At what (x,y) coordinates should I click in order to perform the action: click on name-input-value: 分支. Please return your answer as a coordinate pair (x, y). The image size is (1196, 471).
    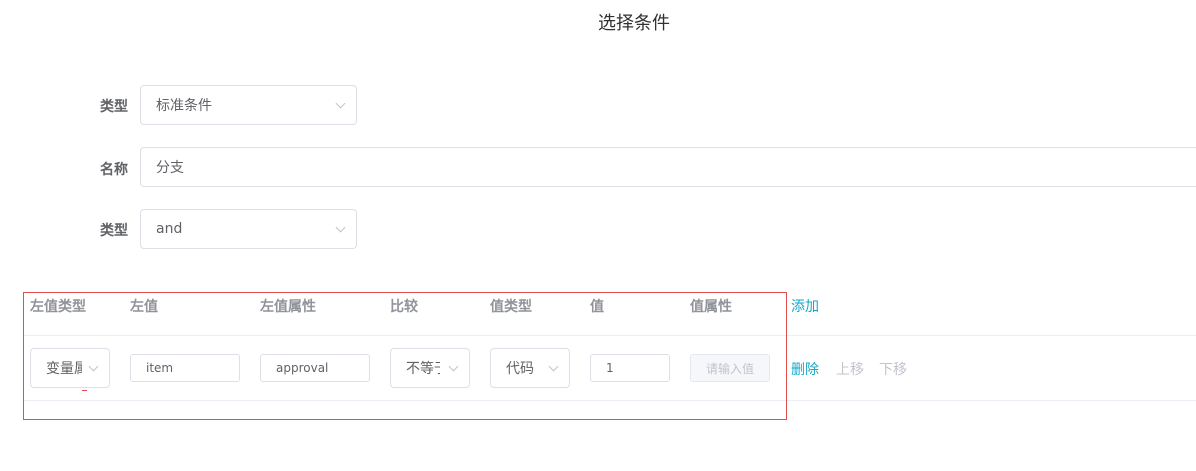
    Looking at the image, I should click on (170, 168).